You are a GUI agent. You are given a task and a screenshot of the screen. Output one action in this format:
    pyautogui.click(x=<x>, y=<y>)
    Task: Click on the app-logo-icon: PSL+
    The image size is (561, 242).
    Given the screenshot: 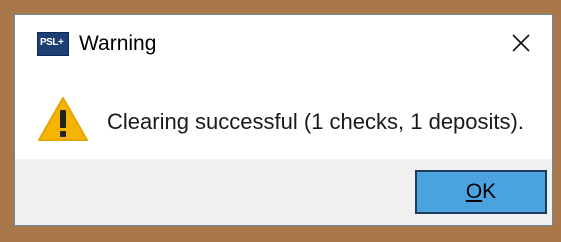 What is the action you would take?
    pyautogui.click(x=53, y=44)
    